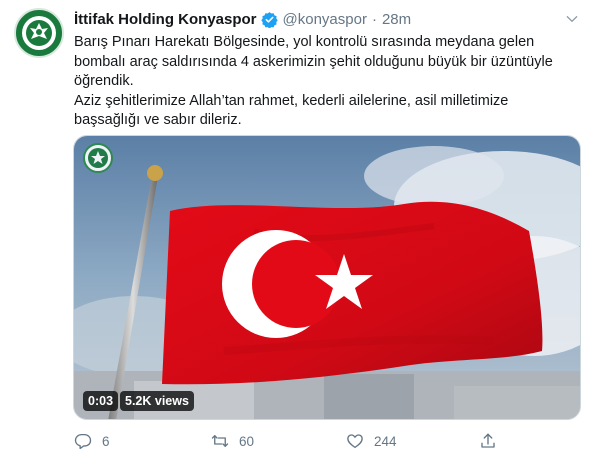  Describe the element at coordinates (104, 81) in the screenshot. I see `tweet-text-line: öğrendik.` at that location.